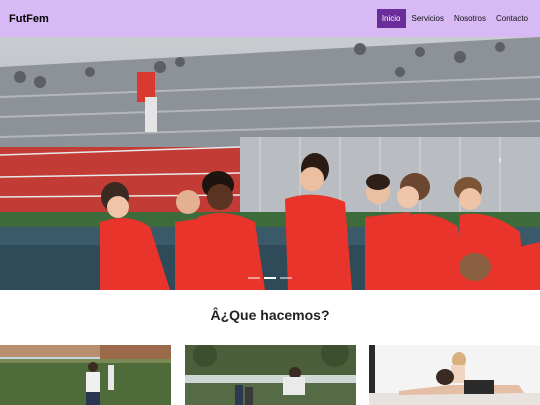 This screenshot has width=540, height=405. I want to click on training-drill-photo, so click(270, 375).